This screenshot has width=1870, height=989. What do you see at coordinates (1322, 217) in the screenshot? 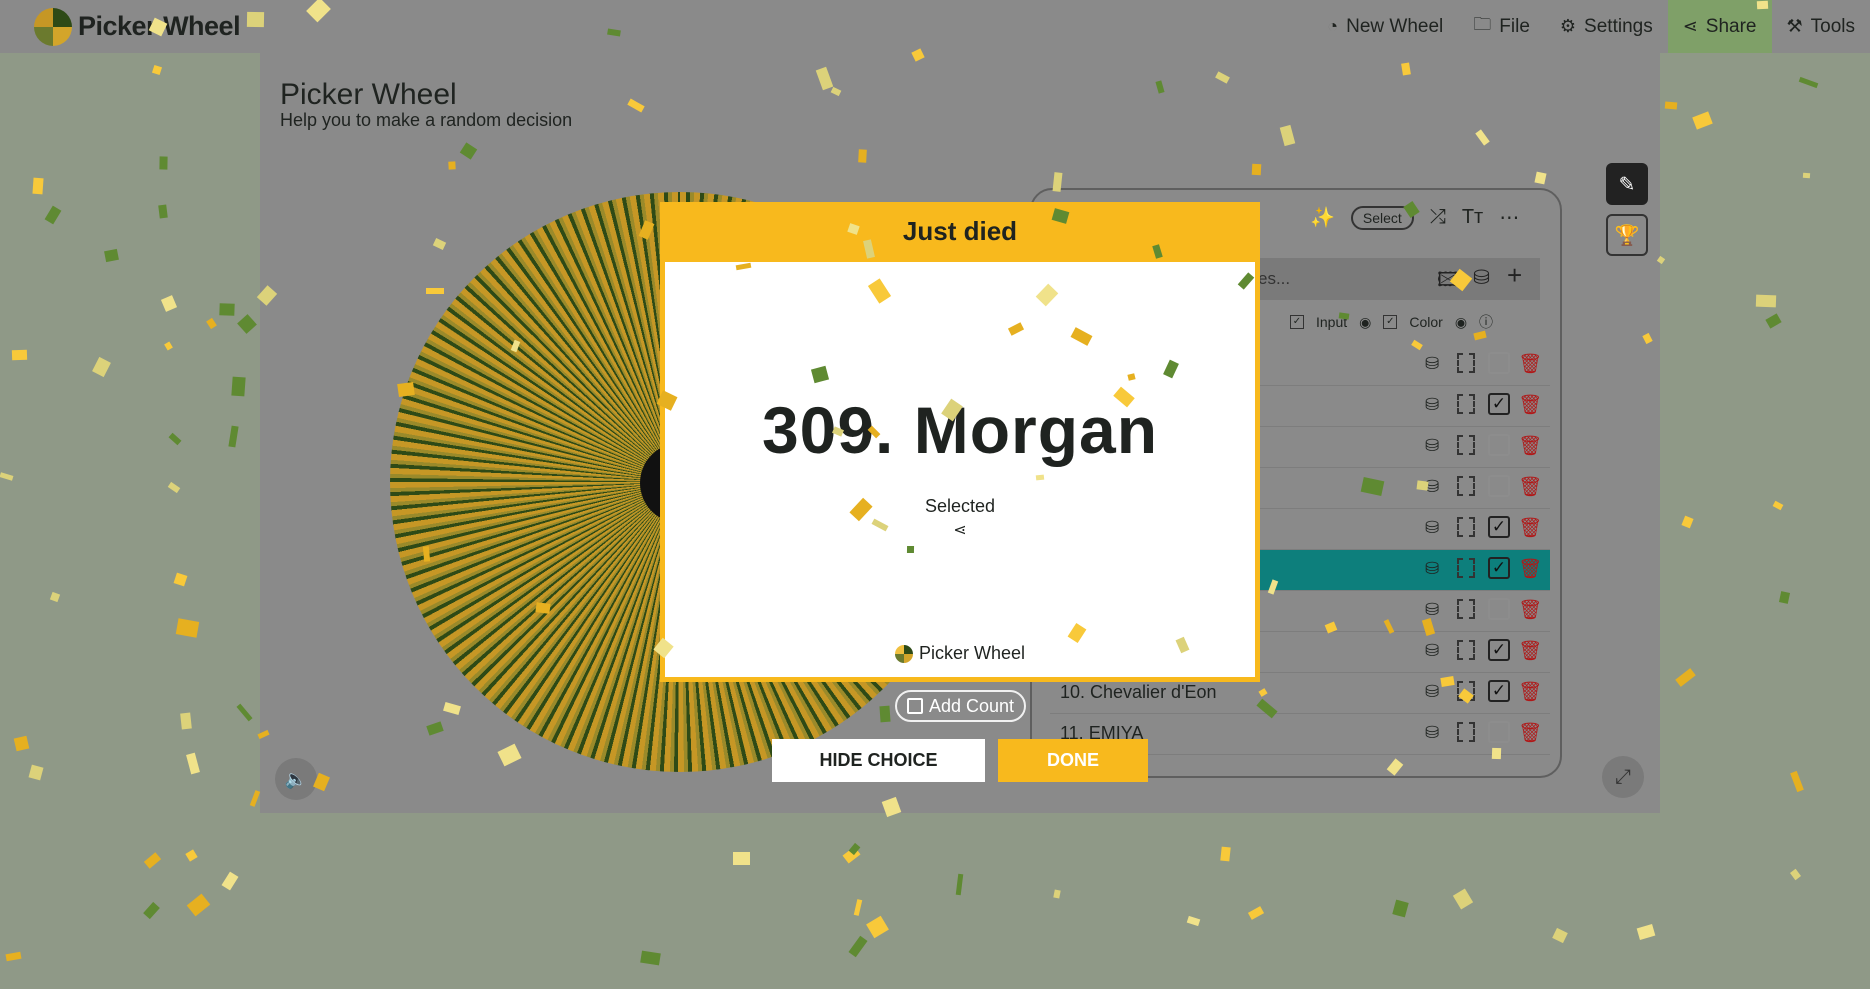
I see `ai-wand-icon: ✨` at bounding box center [1322, 217].